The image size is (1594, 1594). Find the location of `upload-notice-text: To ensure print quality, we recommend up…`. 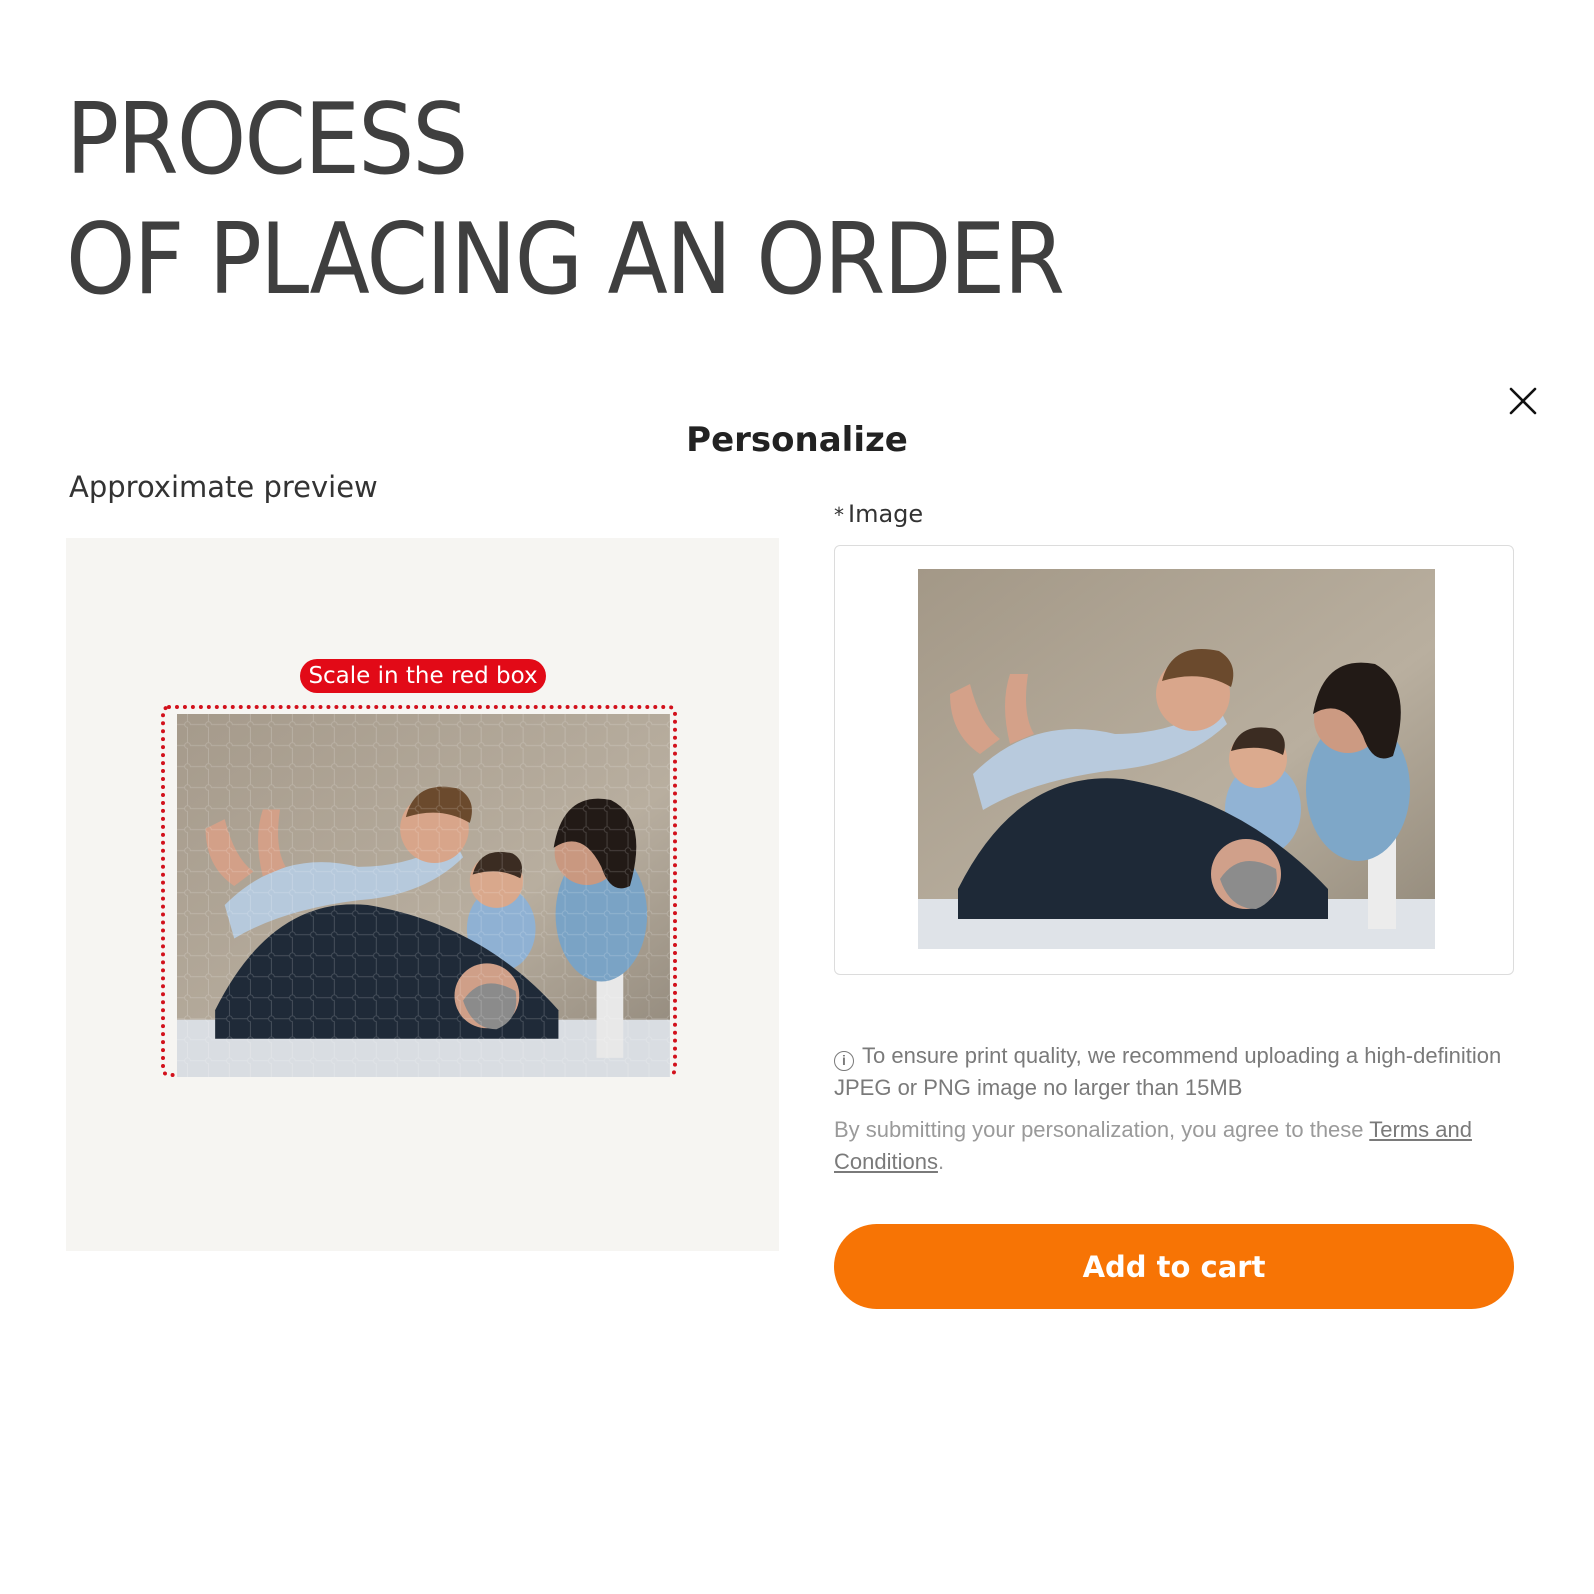

upload-notice-text: To ensure print quality, we recommend up… is located at coordinates (1168, 1071).